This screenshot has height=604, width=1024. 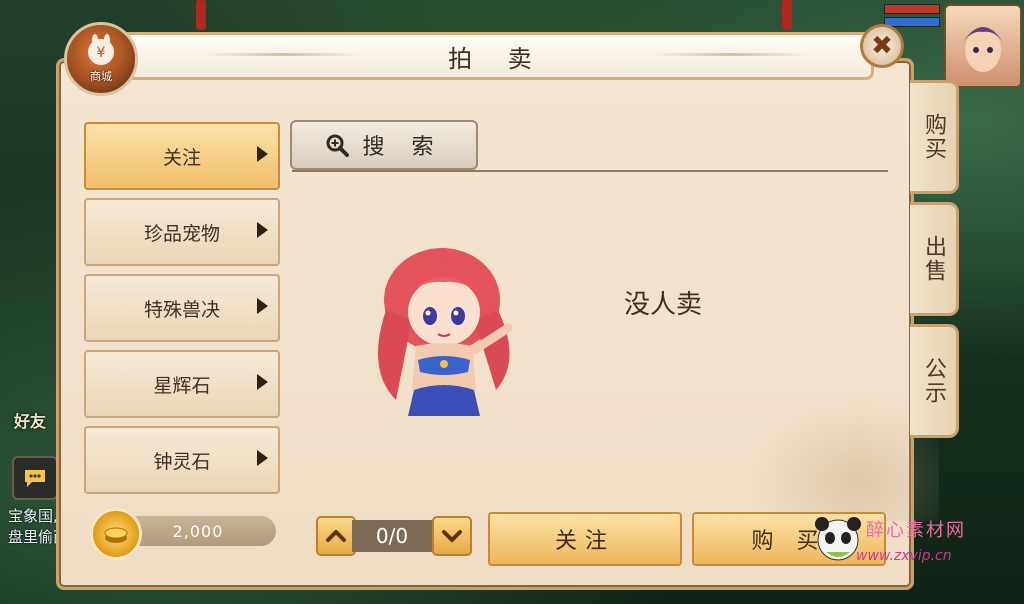 I want to click on category-label: 特殊兽决, so click(x=181, y=309).